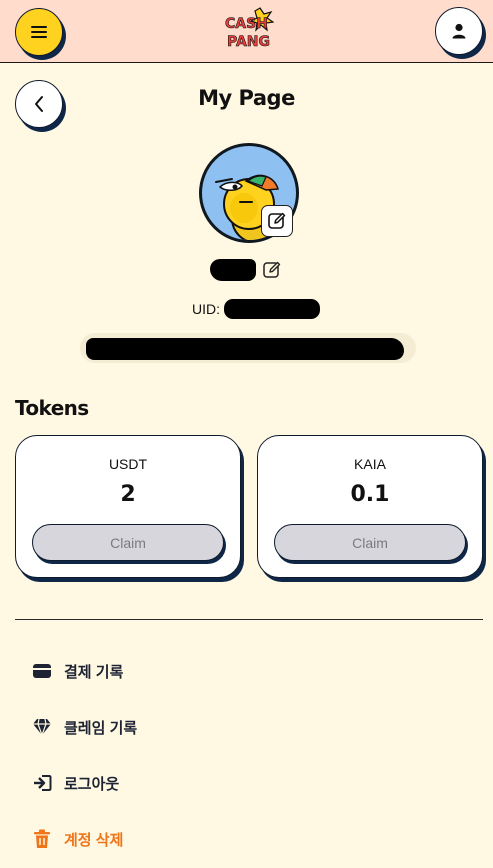 The height and width of the screenshot is (868, 493). Describe the element at coordinates (42, 727) in the screenshot. I see `diamond-icon` at that location.